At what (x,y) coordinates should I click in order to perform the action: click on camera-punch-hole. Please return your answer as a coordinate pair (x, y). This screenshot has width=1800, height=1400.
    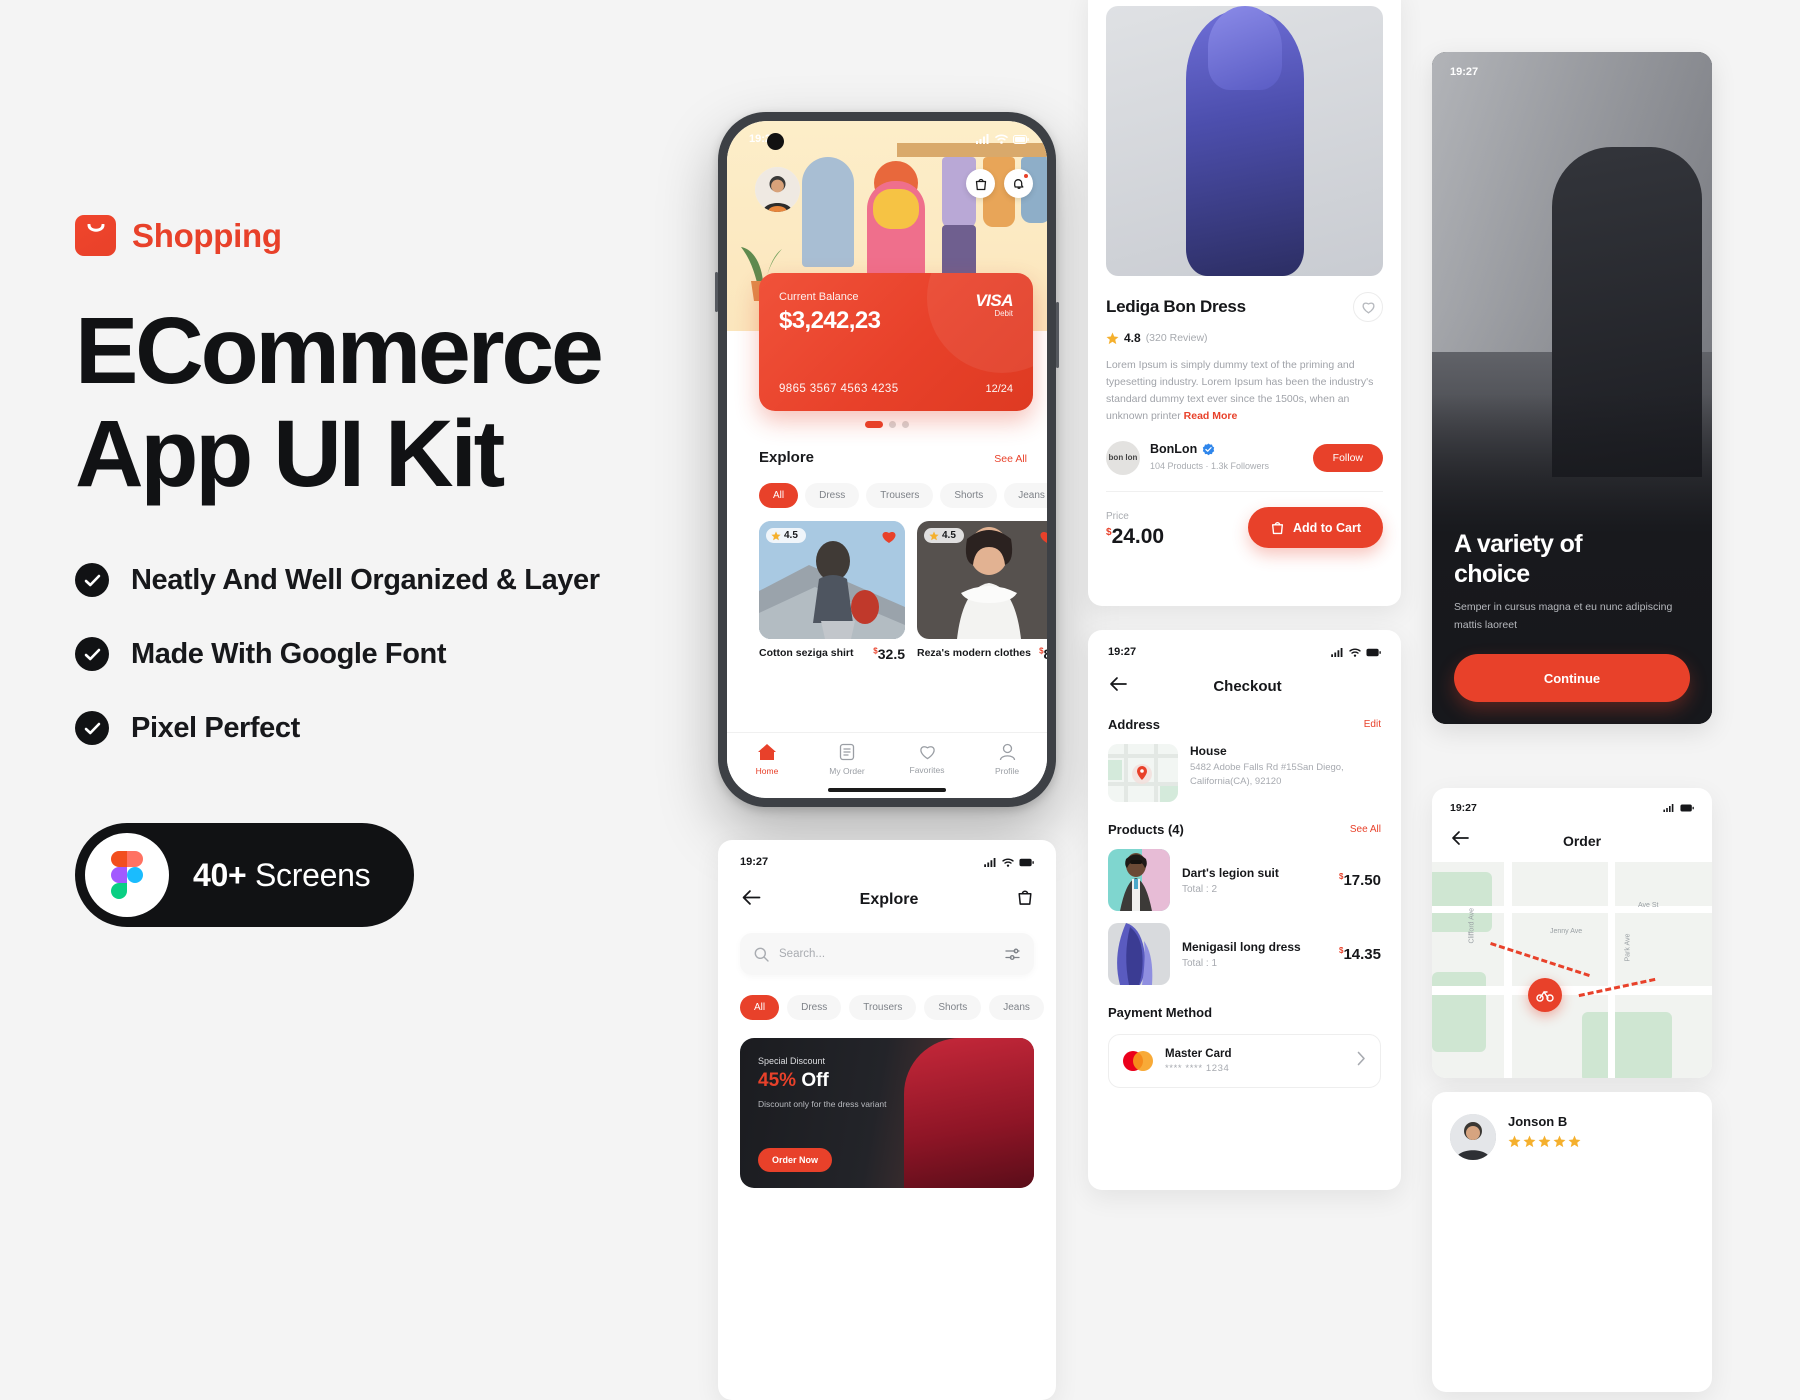
    Looking at the image, I should click on (775, 141).